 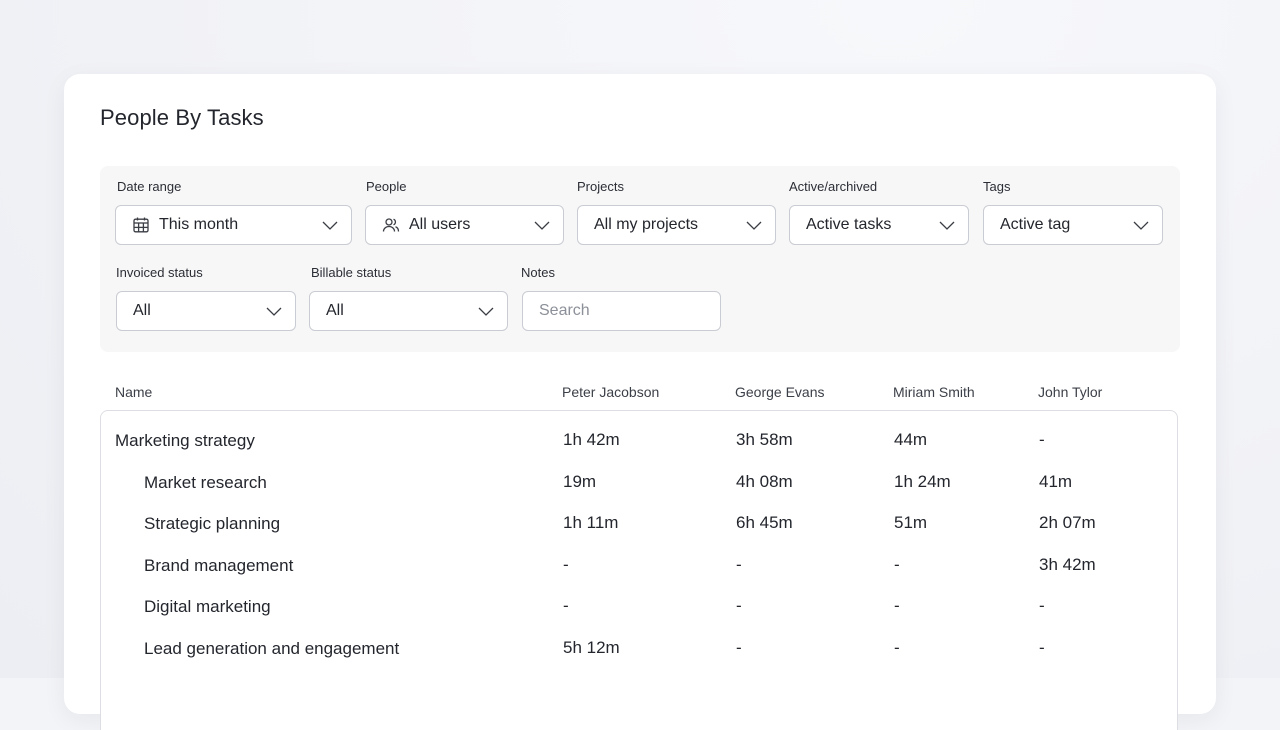 I want to click on invoiced-status-value: All, so click(x=142, y=310).